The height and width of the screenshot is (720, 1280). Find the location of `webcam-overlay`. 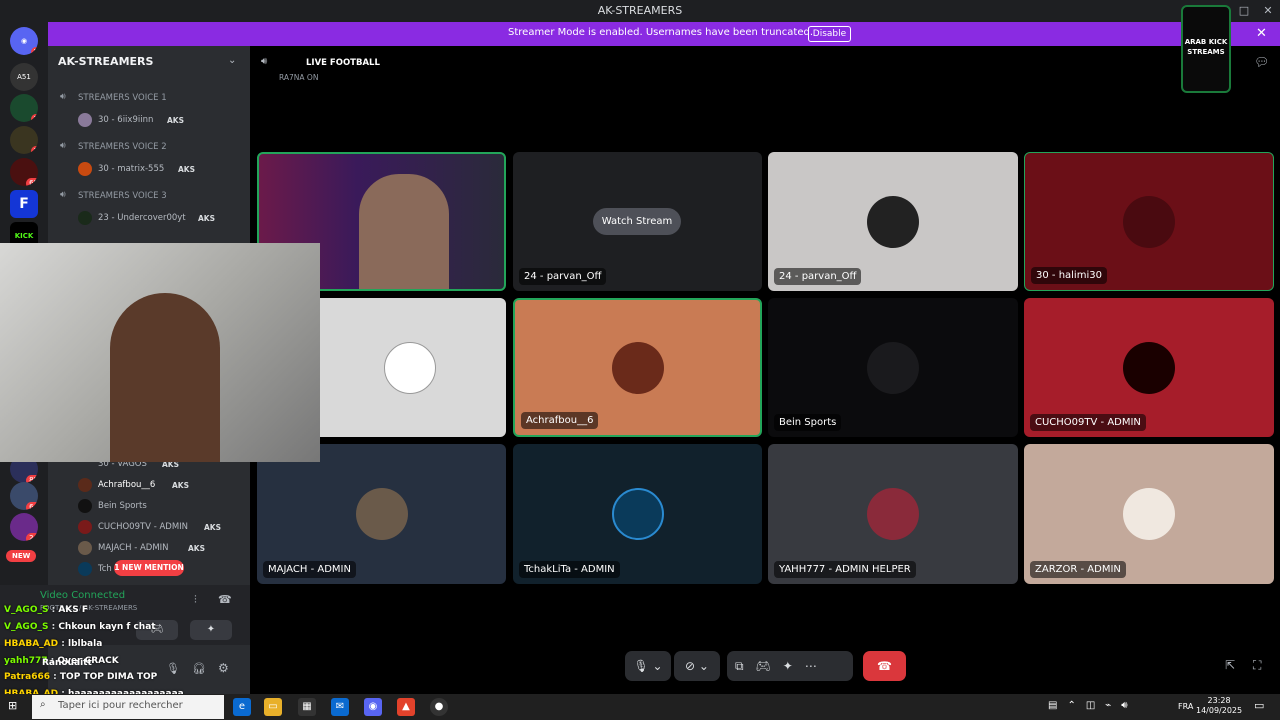

webcam-overlay is located at coordinates (160, 352).